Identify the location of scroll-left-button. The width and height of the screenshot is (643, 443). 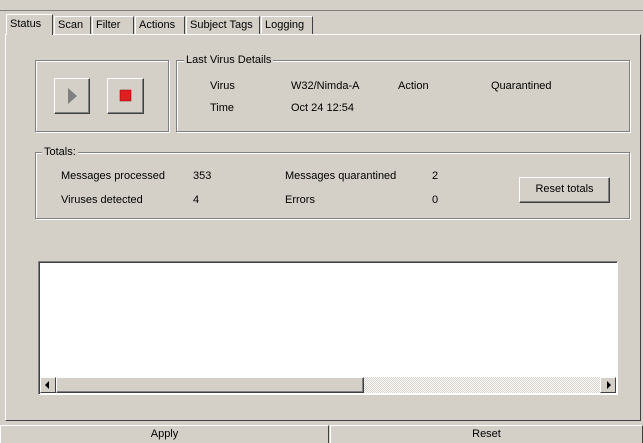
(48, 385).